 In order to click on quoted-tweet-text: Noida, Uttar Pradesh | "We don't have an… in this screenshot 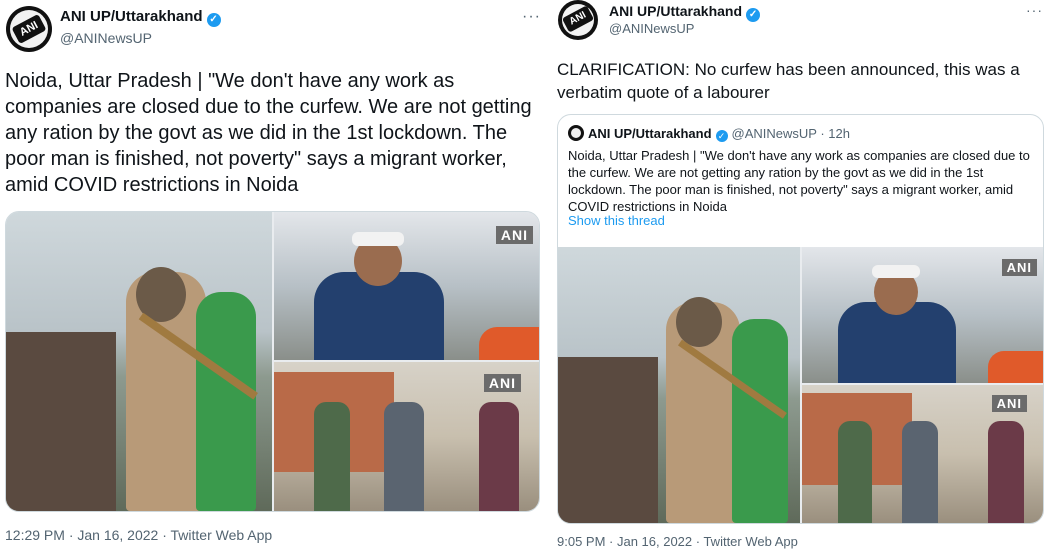, I will do `click(799, 181)`.